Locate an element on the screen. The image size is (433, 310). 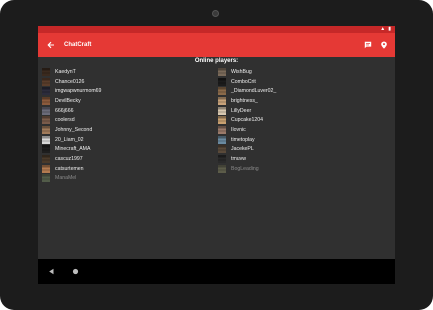
nav-back-triangle-icon is located at coordinates (51, 272).